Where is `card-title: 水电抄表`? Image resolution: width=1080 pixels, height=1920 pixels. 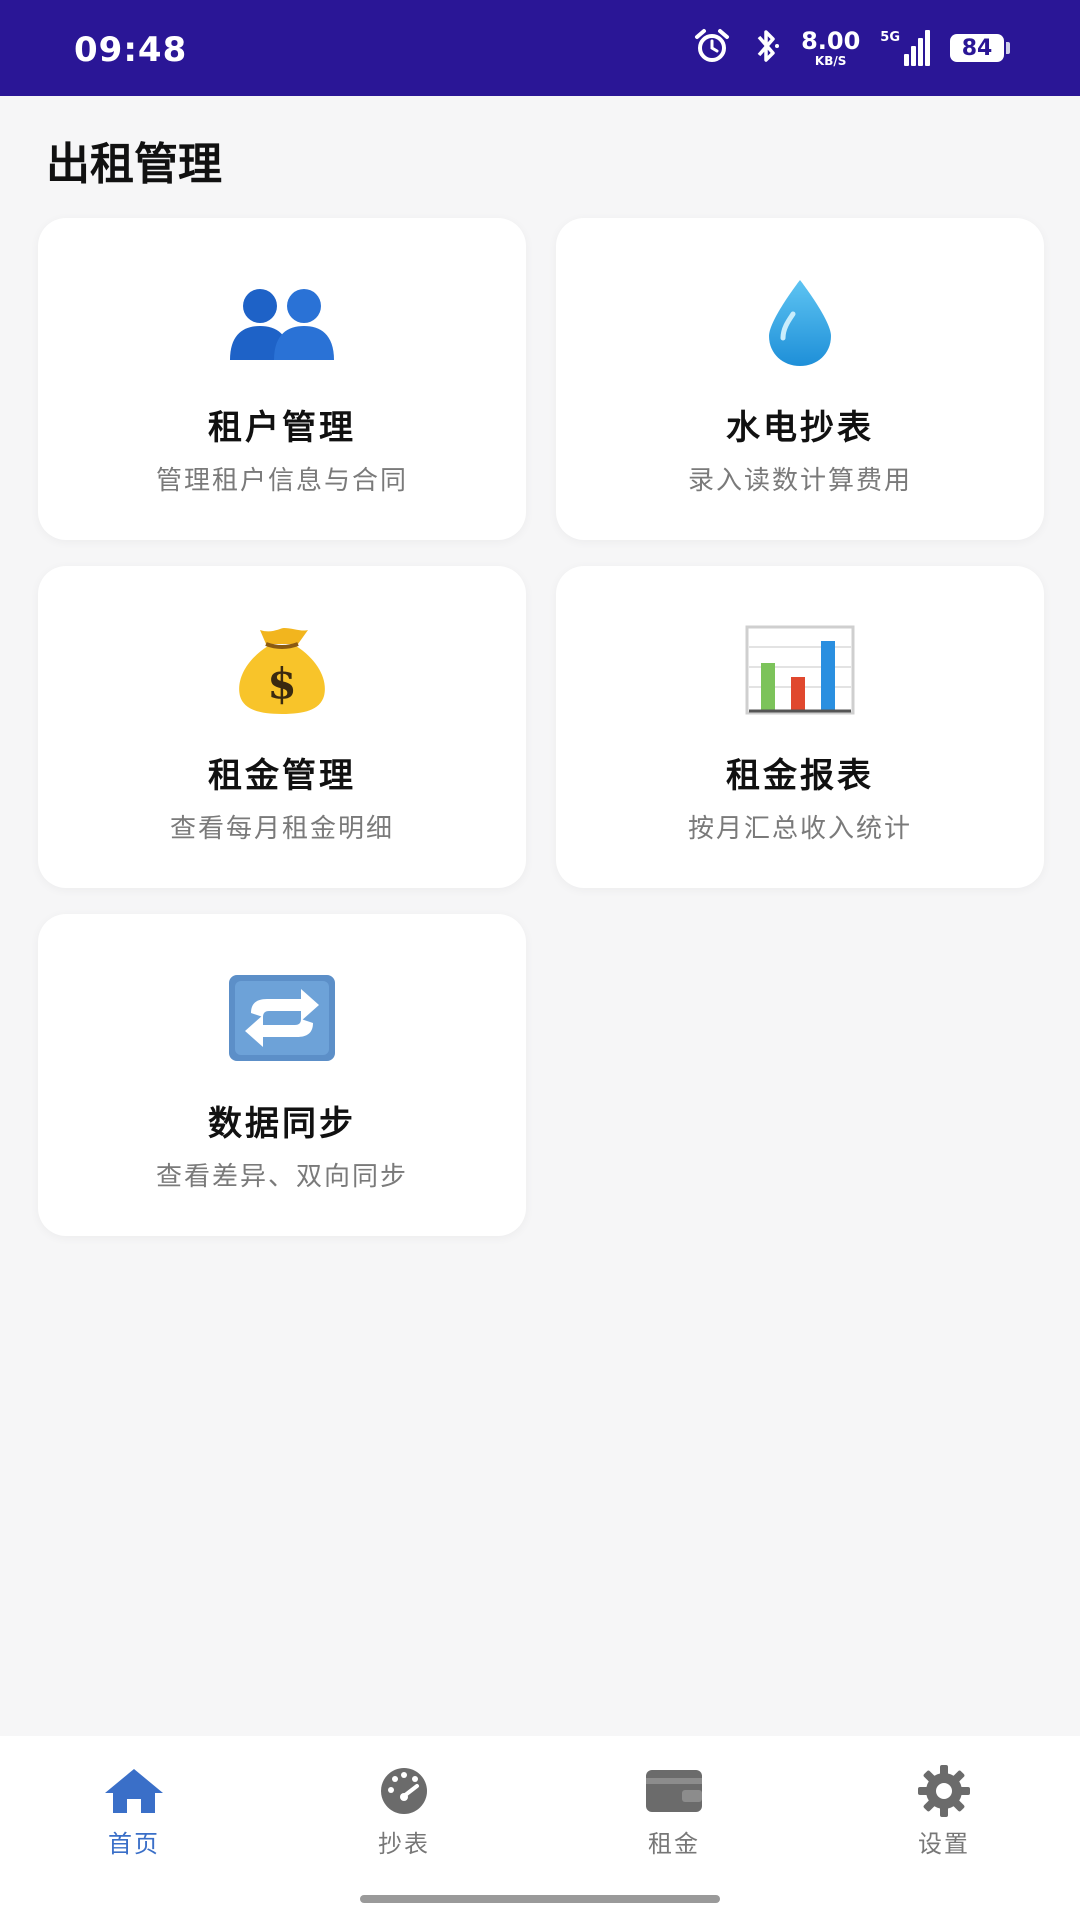
card-title: 水电抄表 is located at coordinates (800, 428).